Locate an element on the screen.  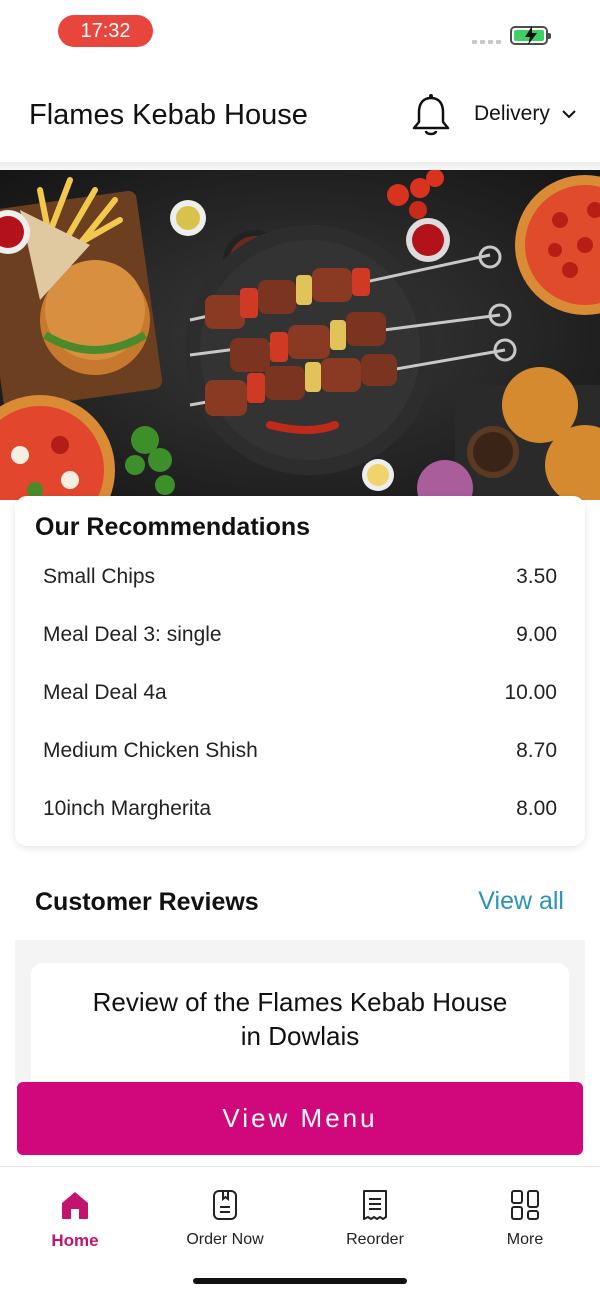
list-item: Meal Deal 3: single 9.00 is located at coordinates (300, 635).